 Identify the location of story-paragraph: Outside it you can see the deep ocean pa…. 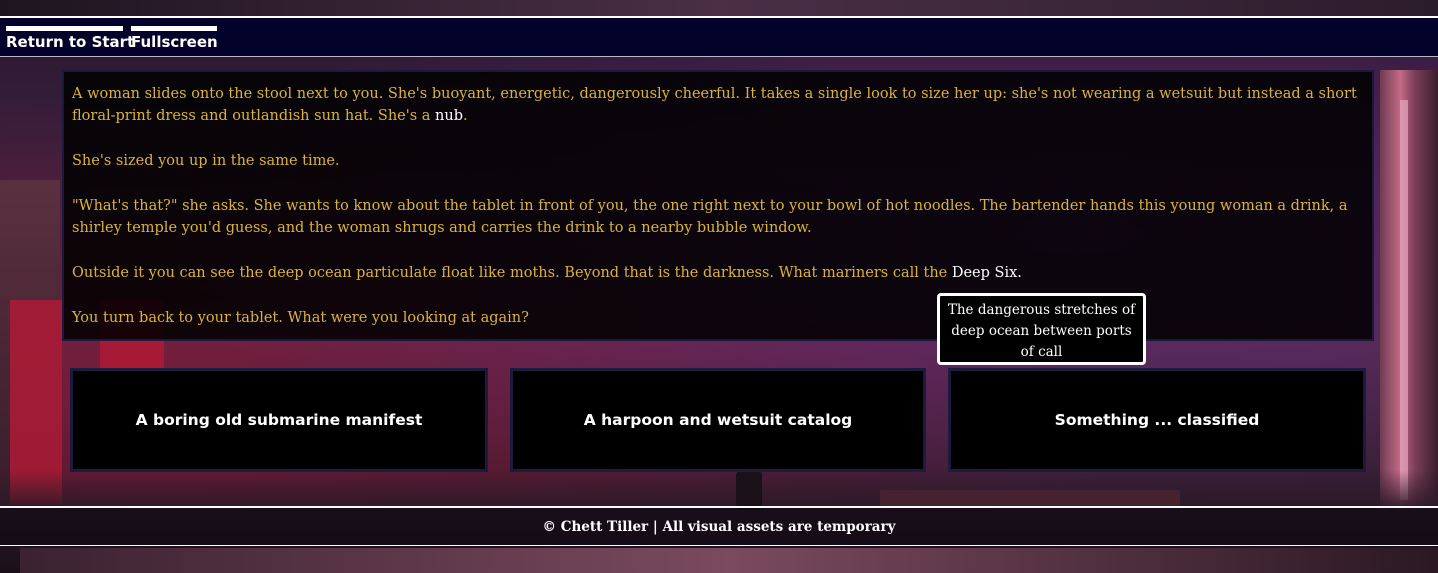
(718, 273).